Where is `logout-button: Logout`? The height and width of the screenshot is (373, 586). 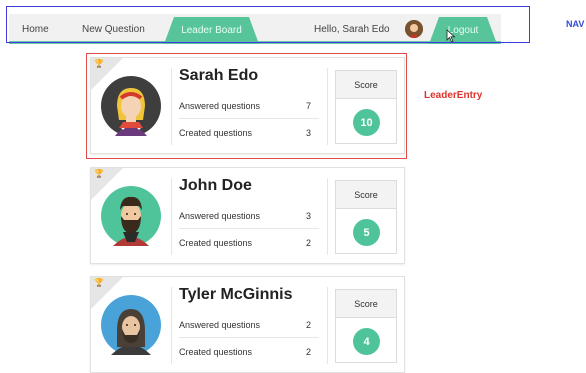 logout-button: Logout is located at coordinates (463, 30).